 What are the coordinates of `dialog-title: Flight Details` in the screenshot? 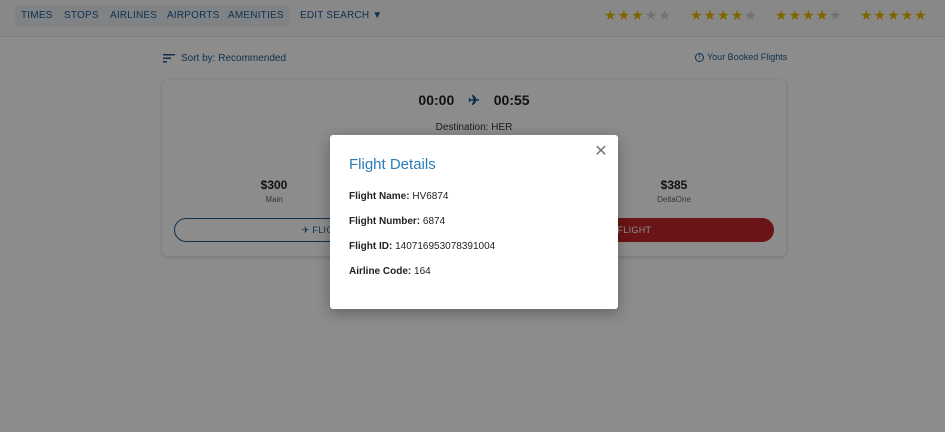 It's located at (392, 164).